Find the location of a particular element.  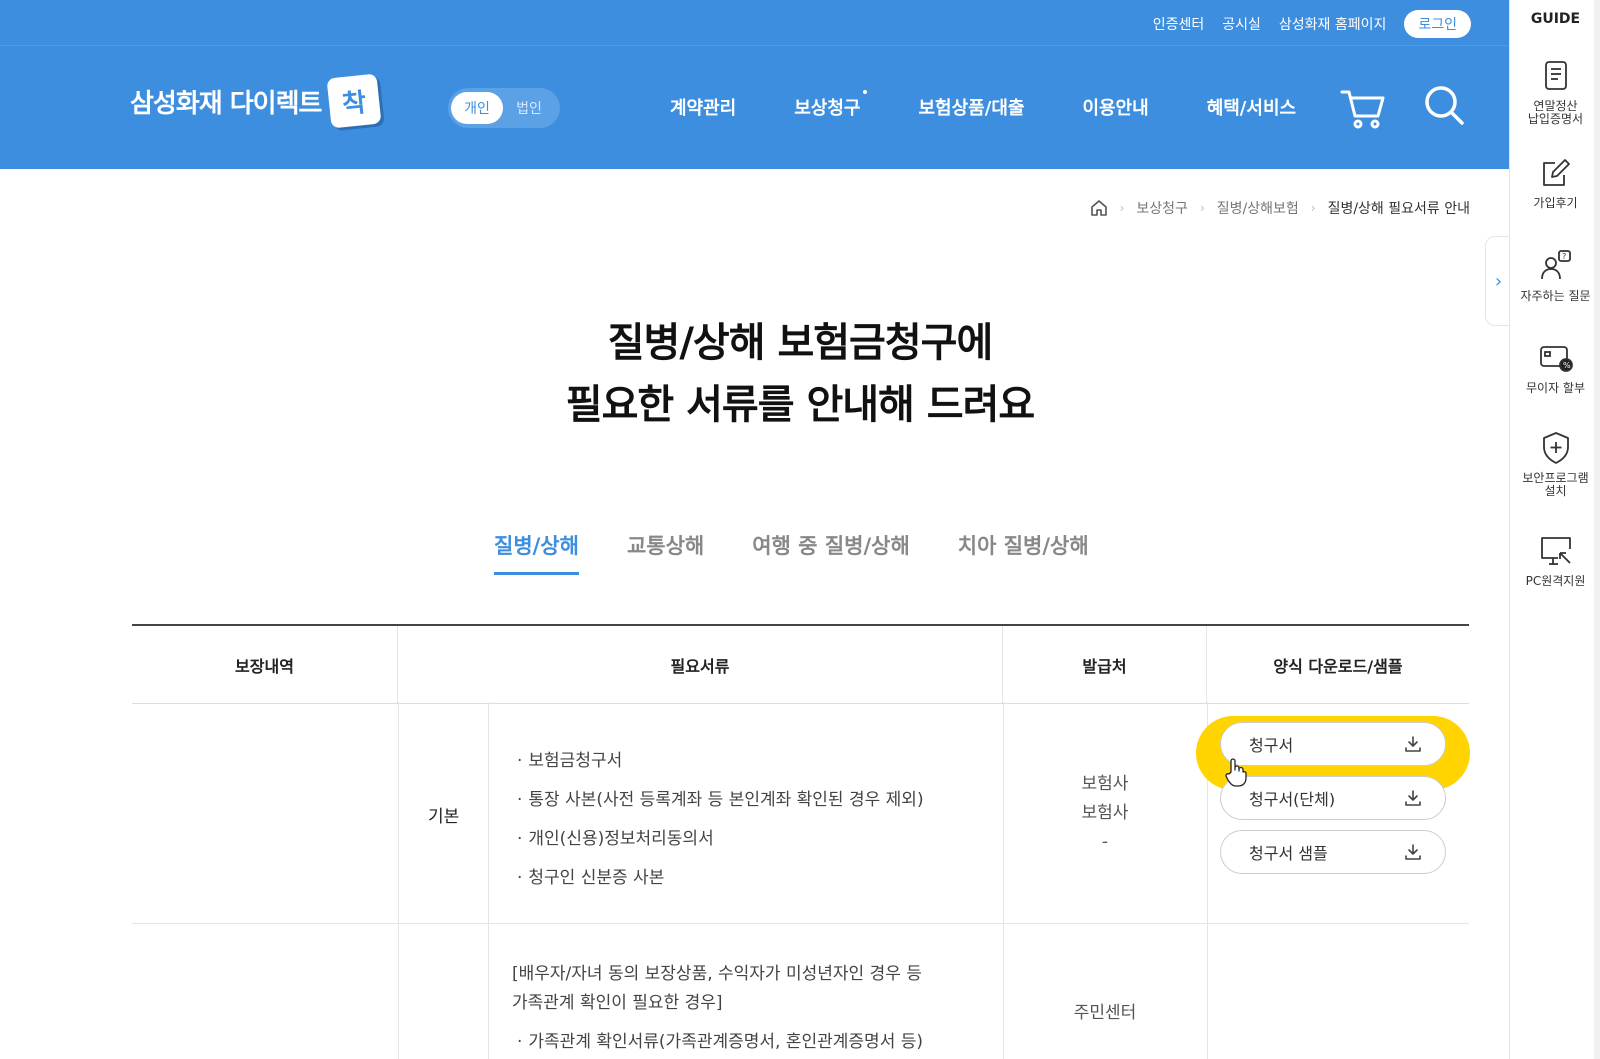

side-item-security: 보안프로그램 설치 is located at coordinates (1555, 464).